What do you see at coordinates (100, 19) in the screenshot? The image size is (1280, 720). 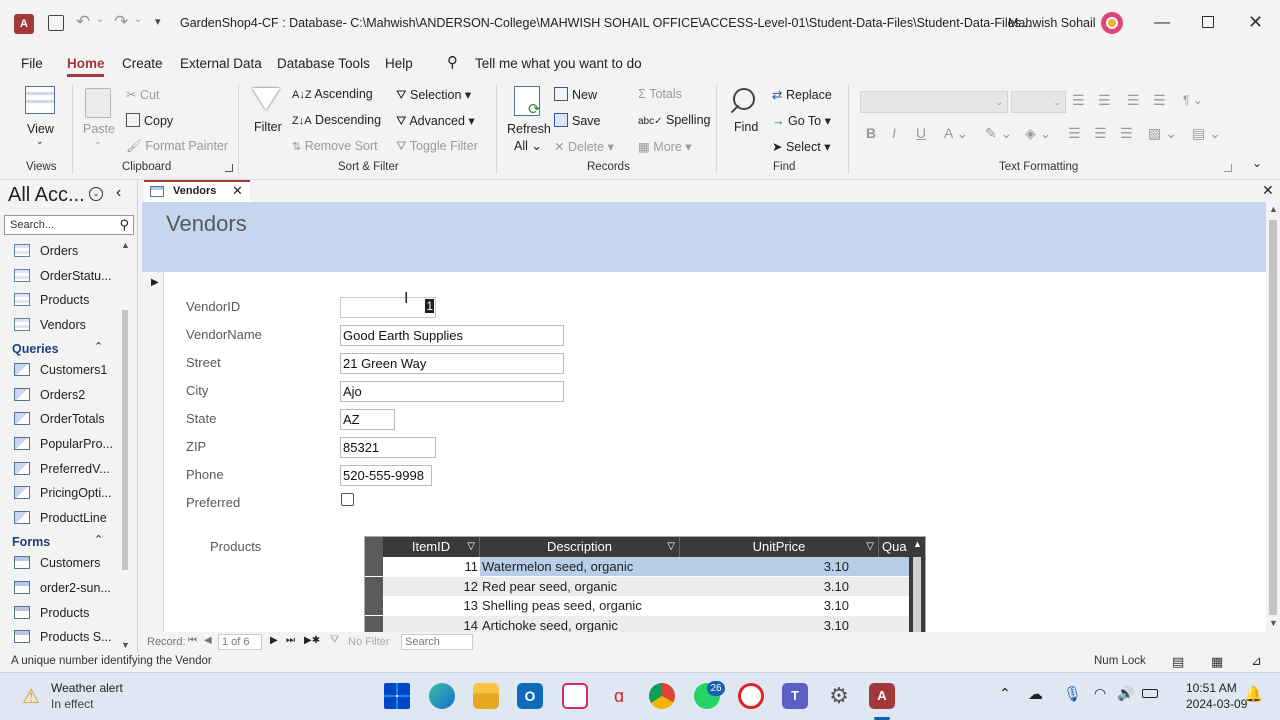 I see `undo-dropdown-icon: ⌄` at bounding box center [100, 19].